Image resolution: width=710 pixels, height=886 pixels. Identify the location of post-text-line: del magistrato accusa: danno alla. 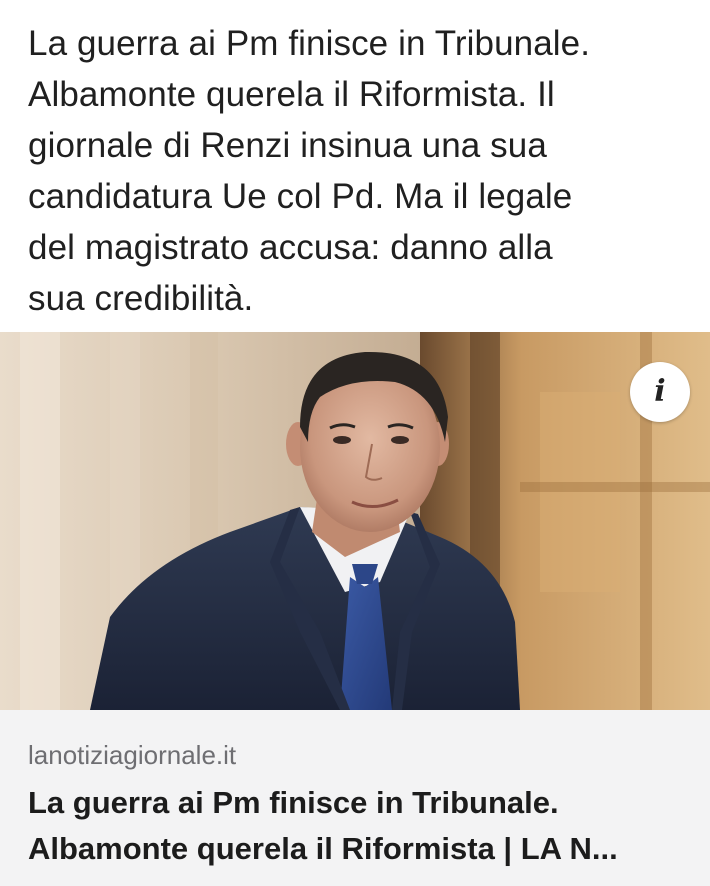
(290, 247).